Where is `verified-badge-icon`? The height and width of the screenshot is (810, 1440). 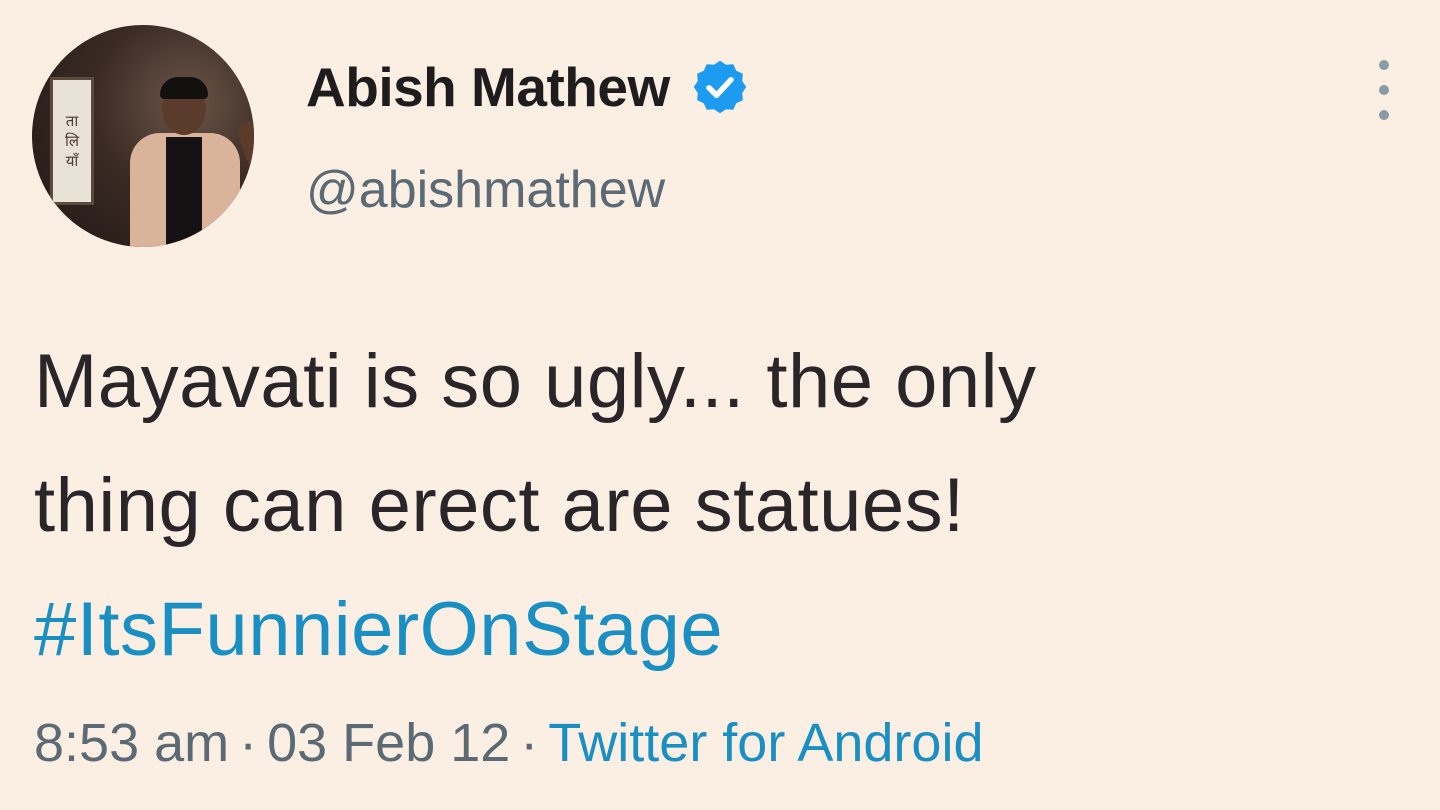
verified-badge-icon is located at coordinates (720, 87).